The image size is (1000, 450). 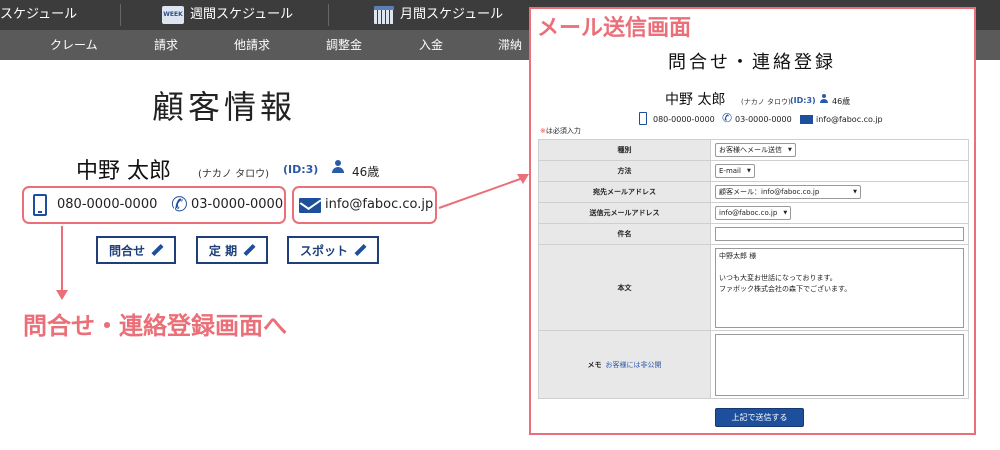 I want to click on required-note: ※は必須入力, so click(x=560, y=131).